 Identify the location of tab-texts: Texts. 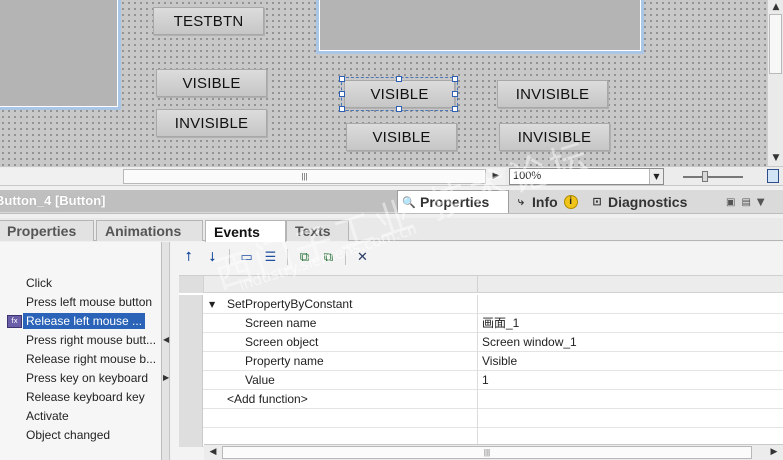
(317, 230).